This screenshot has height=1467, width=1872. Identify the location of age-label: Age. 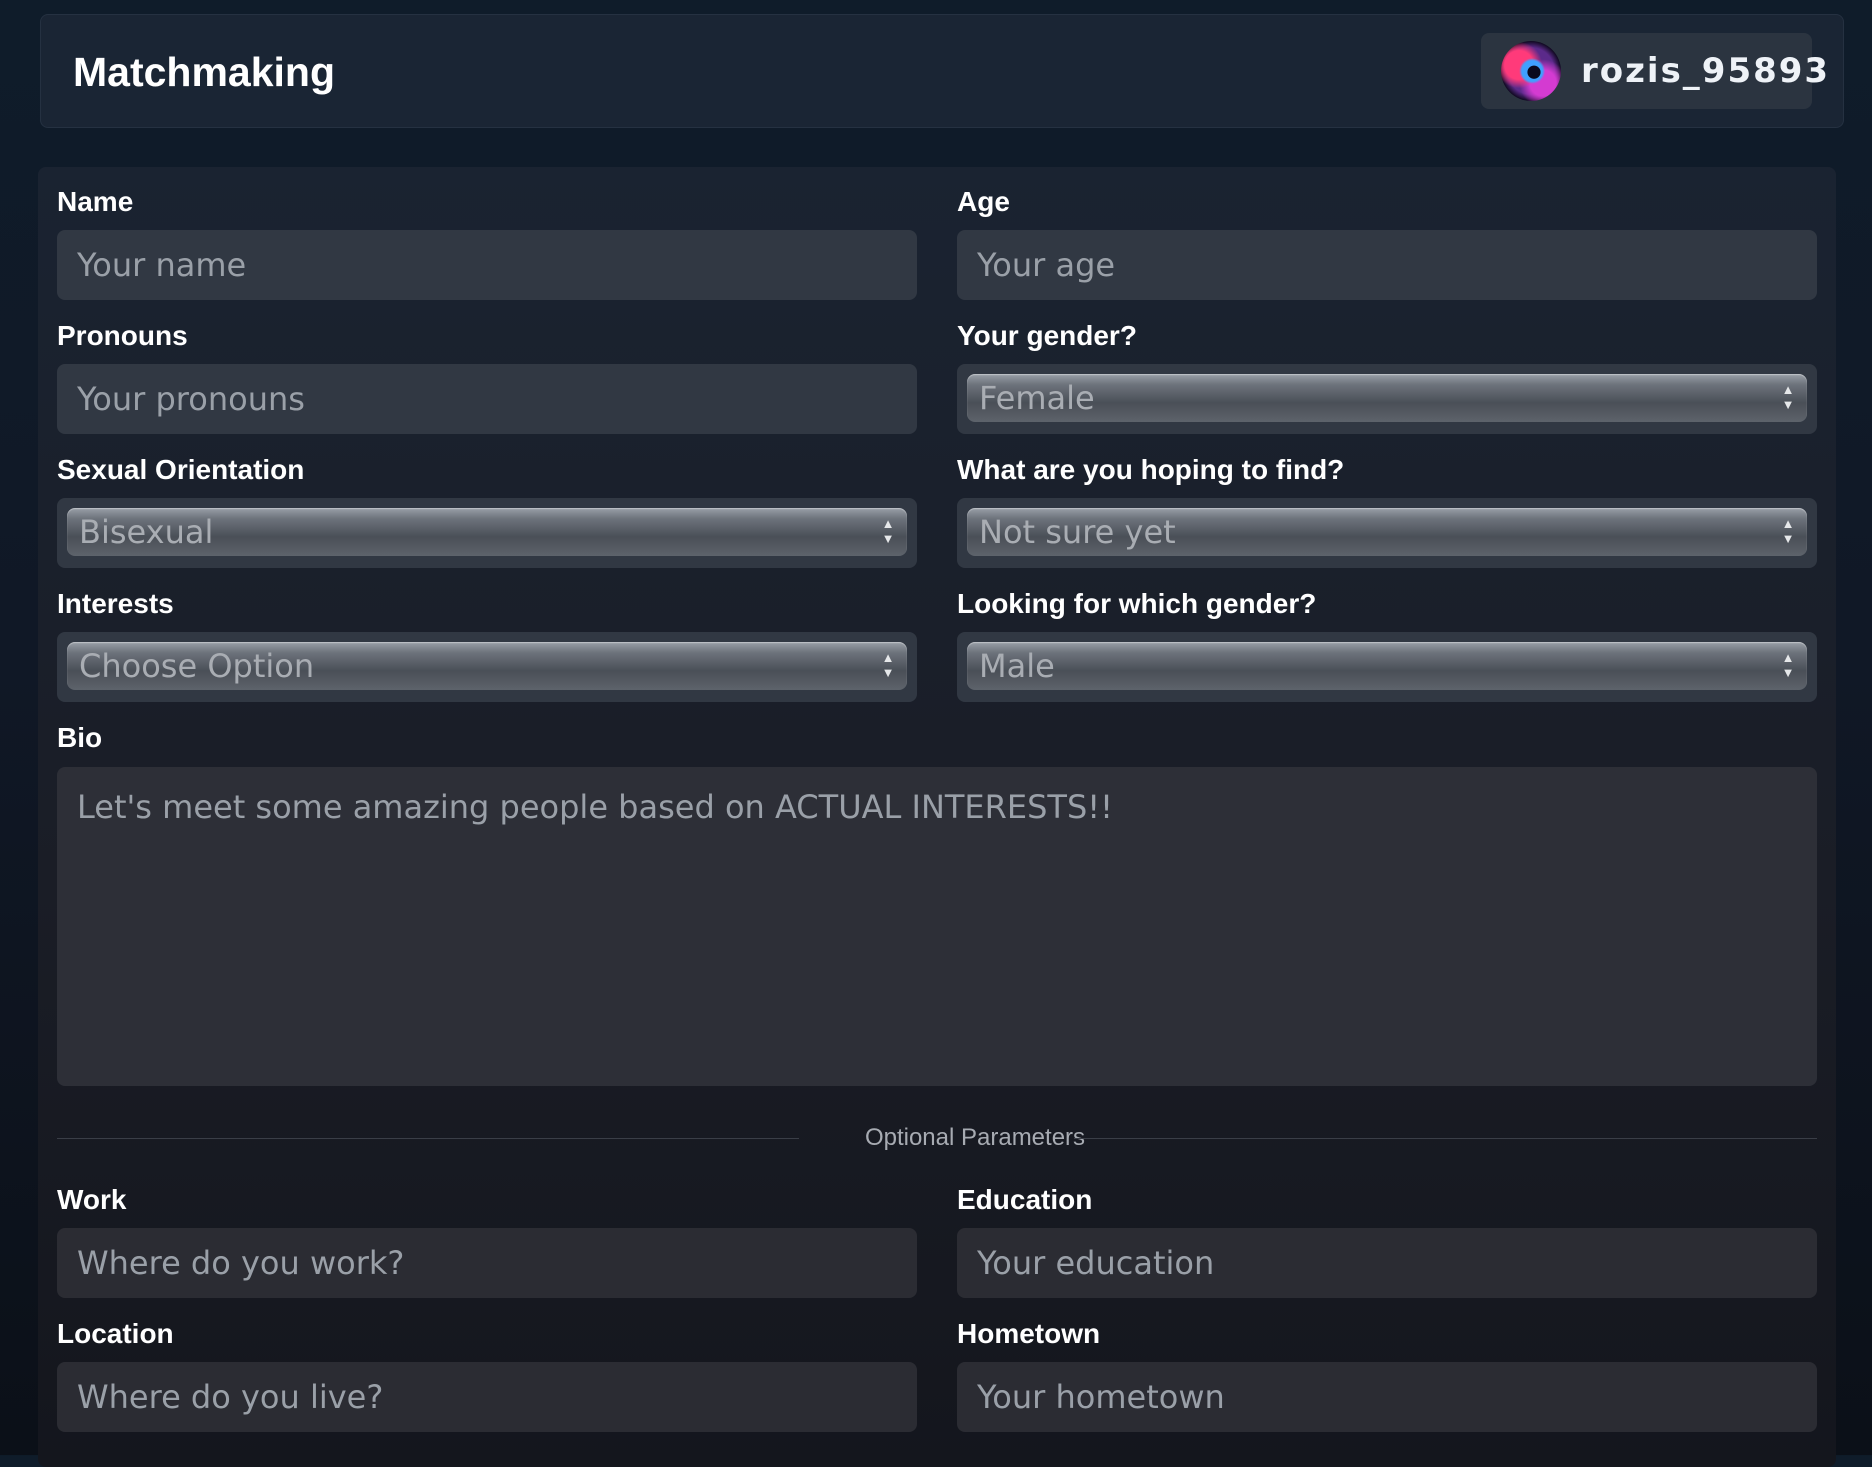
(983, 201).